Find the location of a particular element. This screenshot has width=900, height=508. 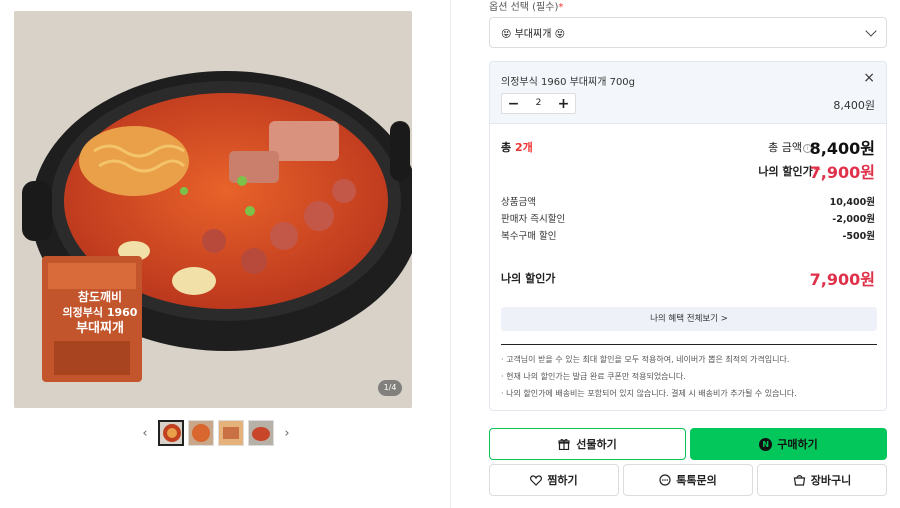

quantity-stepper: − 2 + is located at coordinates (538, 103).